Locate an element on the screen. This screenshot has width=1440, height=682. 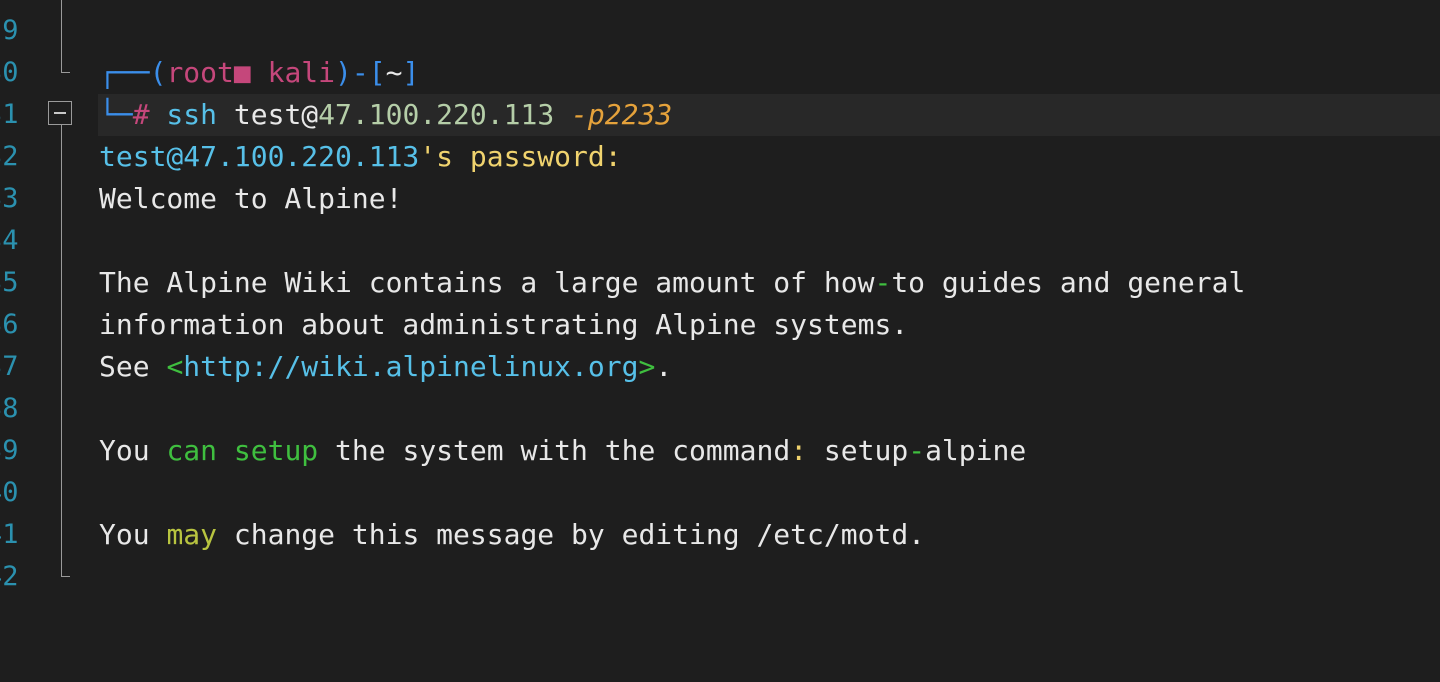
prompt-bracket-end: ] is located at coordinates (411, 72).